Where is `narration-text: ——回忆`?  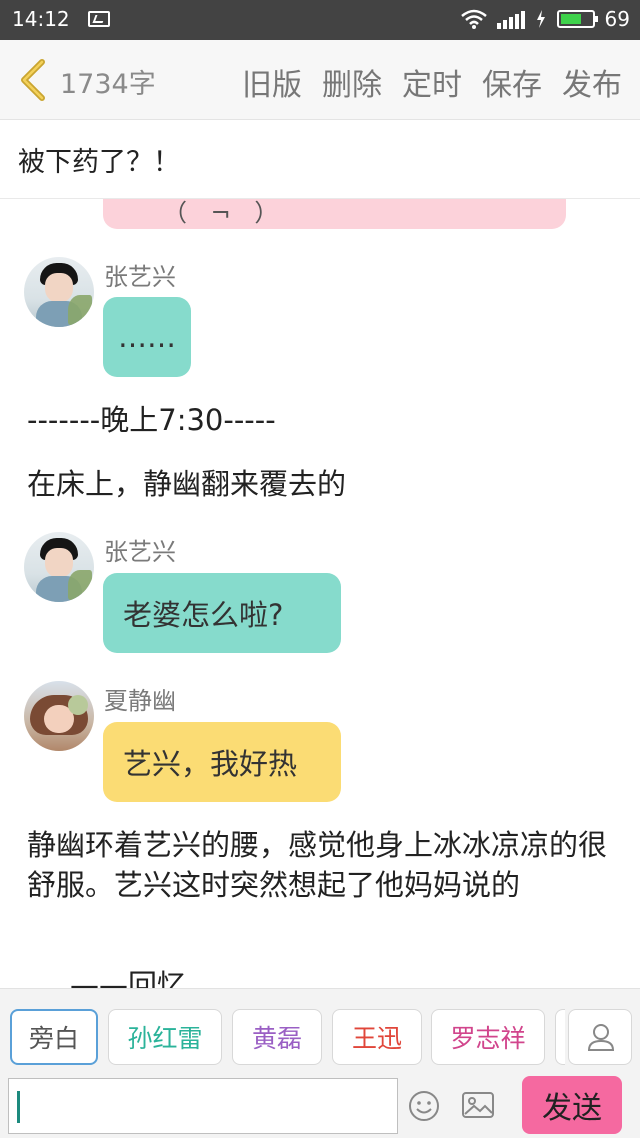 narration-text: ——回忆 is located at coordinates (355, 976).